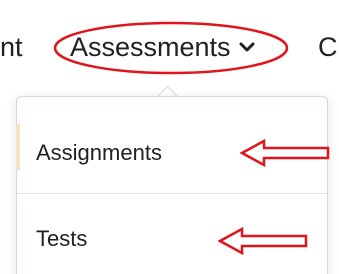 This screenshot has height=274, width=339. I want to click on menu-item-tests: Tests, so click(61, 239).